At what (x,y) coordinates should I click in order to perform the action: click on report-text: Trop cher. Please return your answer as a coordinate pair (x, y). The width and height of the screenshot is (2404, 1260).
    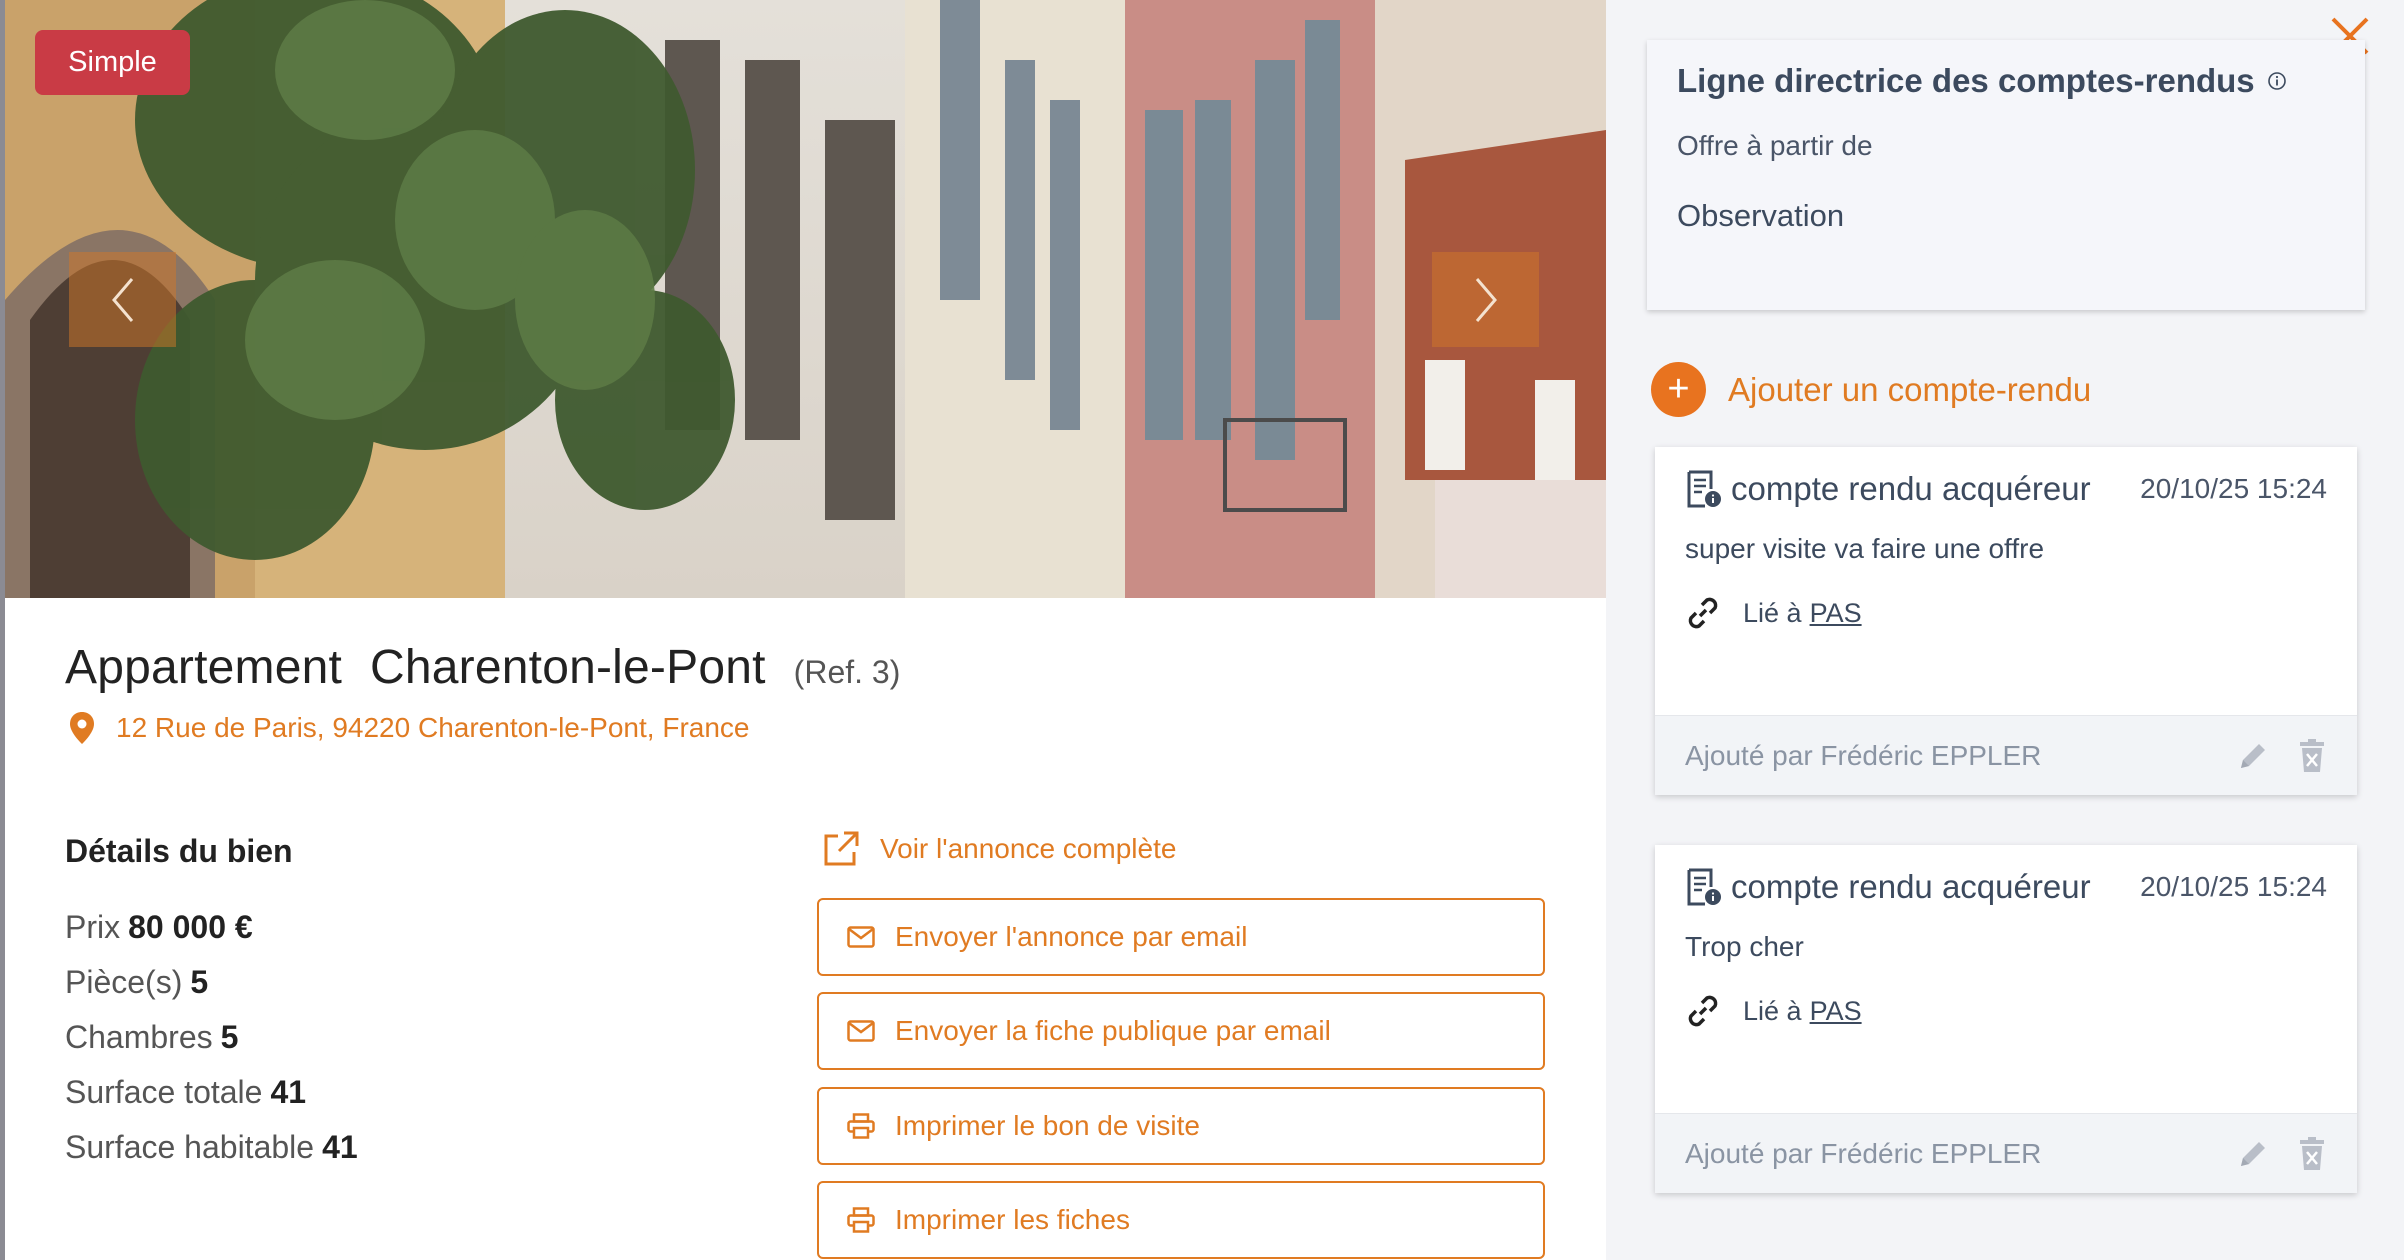
    Looking at the image, I should click on (1744, 946).